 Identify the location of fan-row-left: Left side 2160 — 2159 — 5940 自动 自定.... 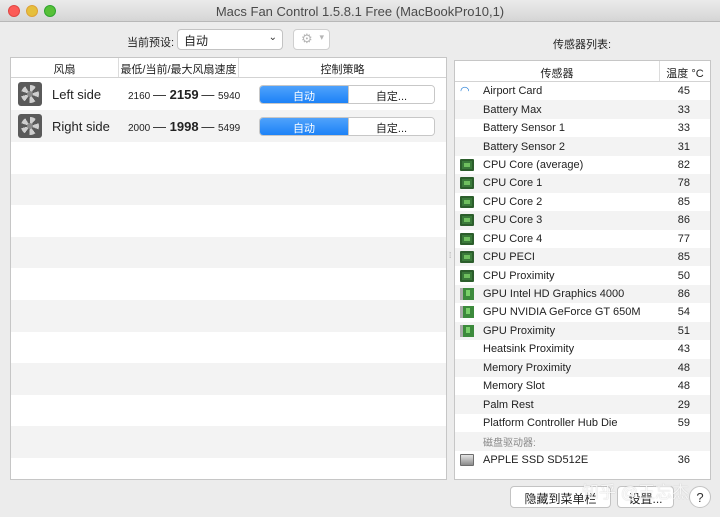
(228, 94).